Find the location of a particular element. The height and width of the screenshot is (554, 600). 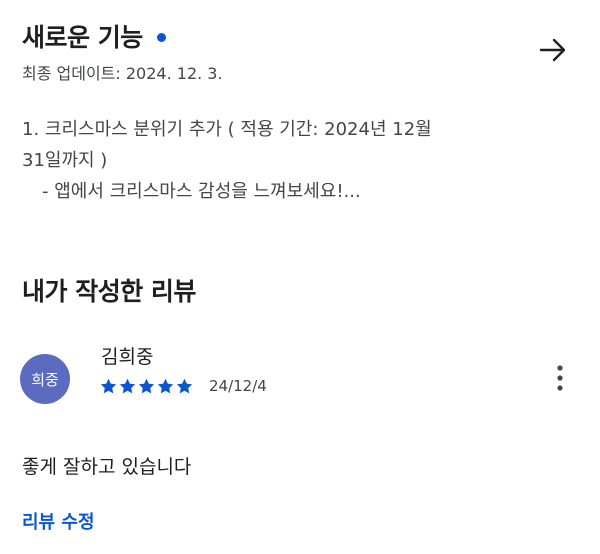

more-vert-icon is located at coordinates (560, 378).